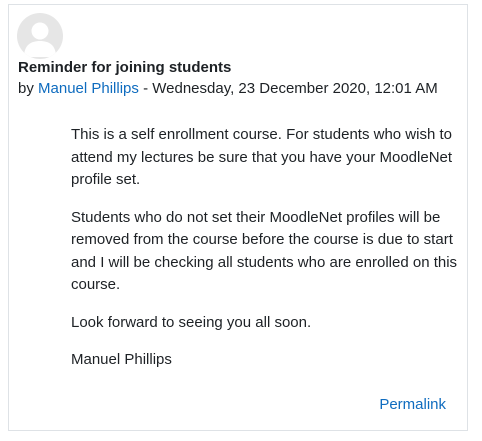 This screenshot has height=441, width=482. What do you see at coordinates (191, 322) in the screenshot?
I see `post-paragraph: Look forward to seeing you all soon.` at bounding box center [191, 322].